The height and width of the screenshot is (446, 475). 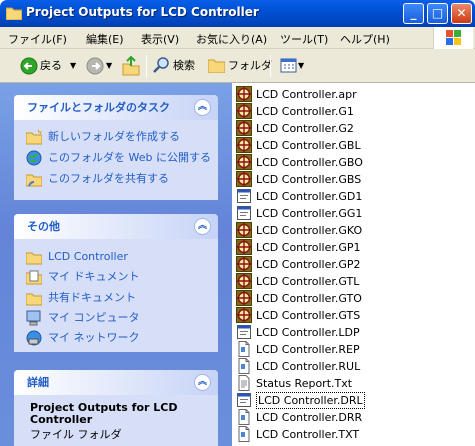 I want to click on file-name: LCD Controller.GP1, so click(x=308, y=247).